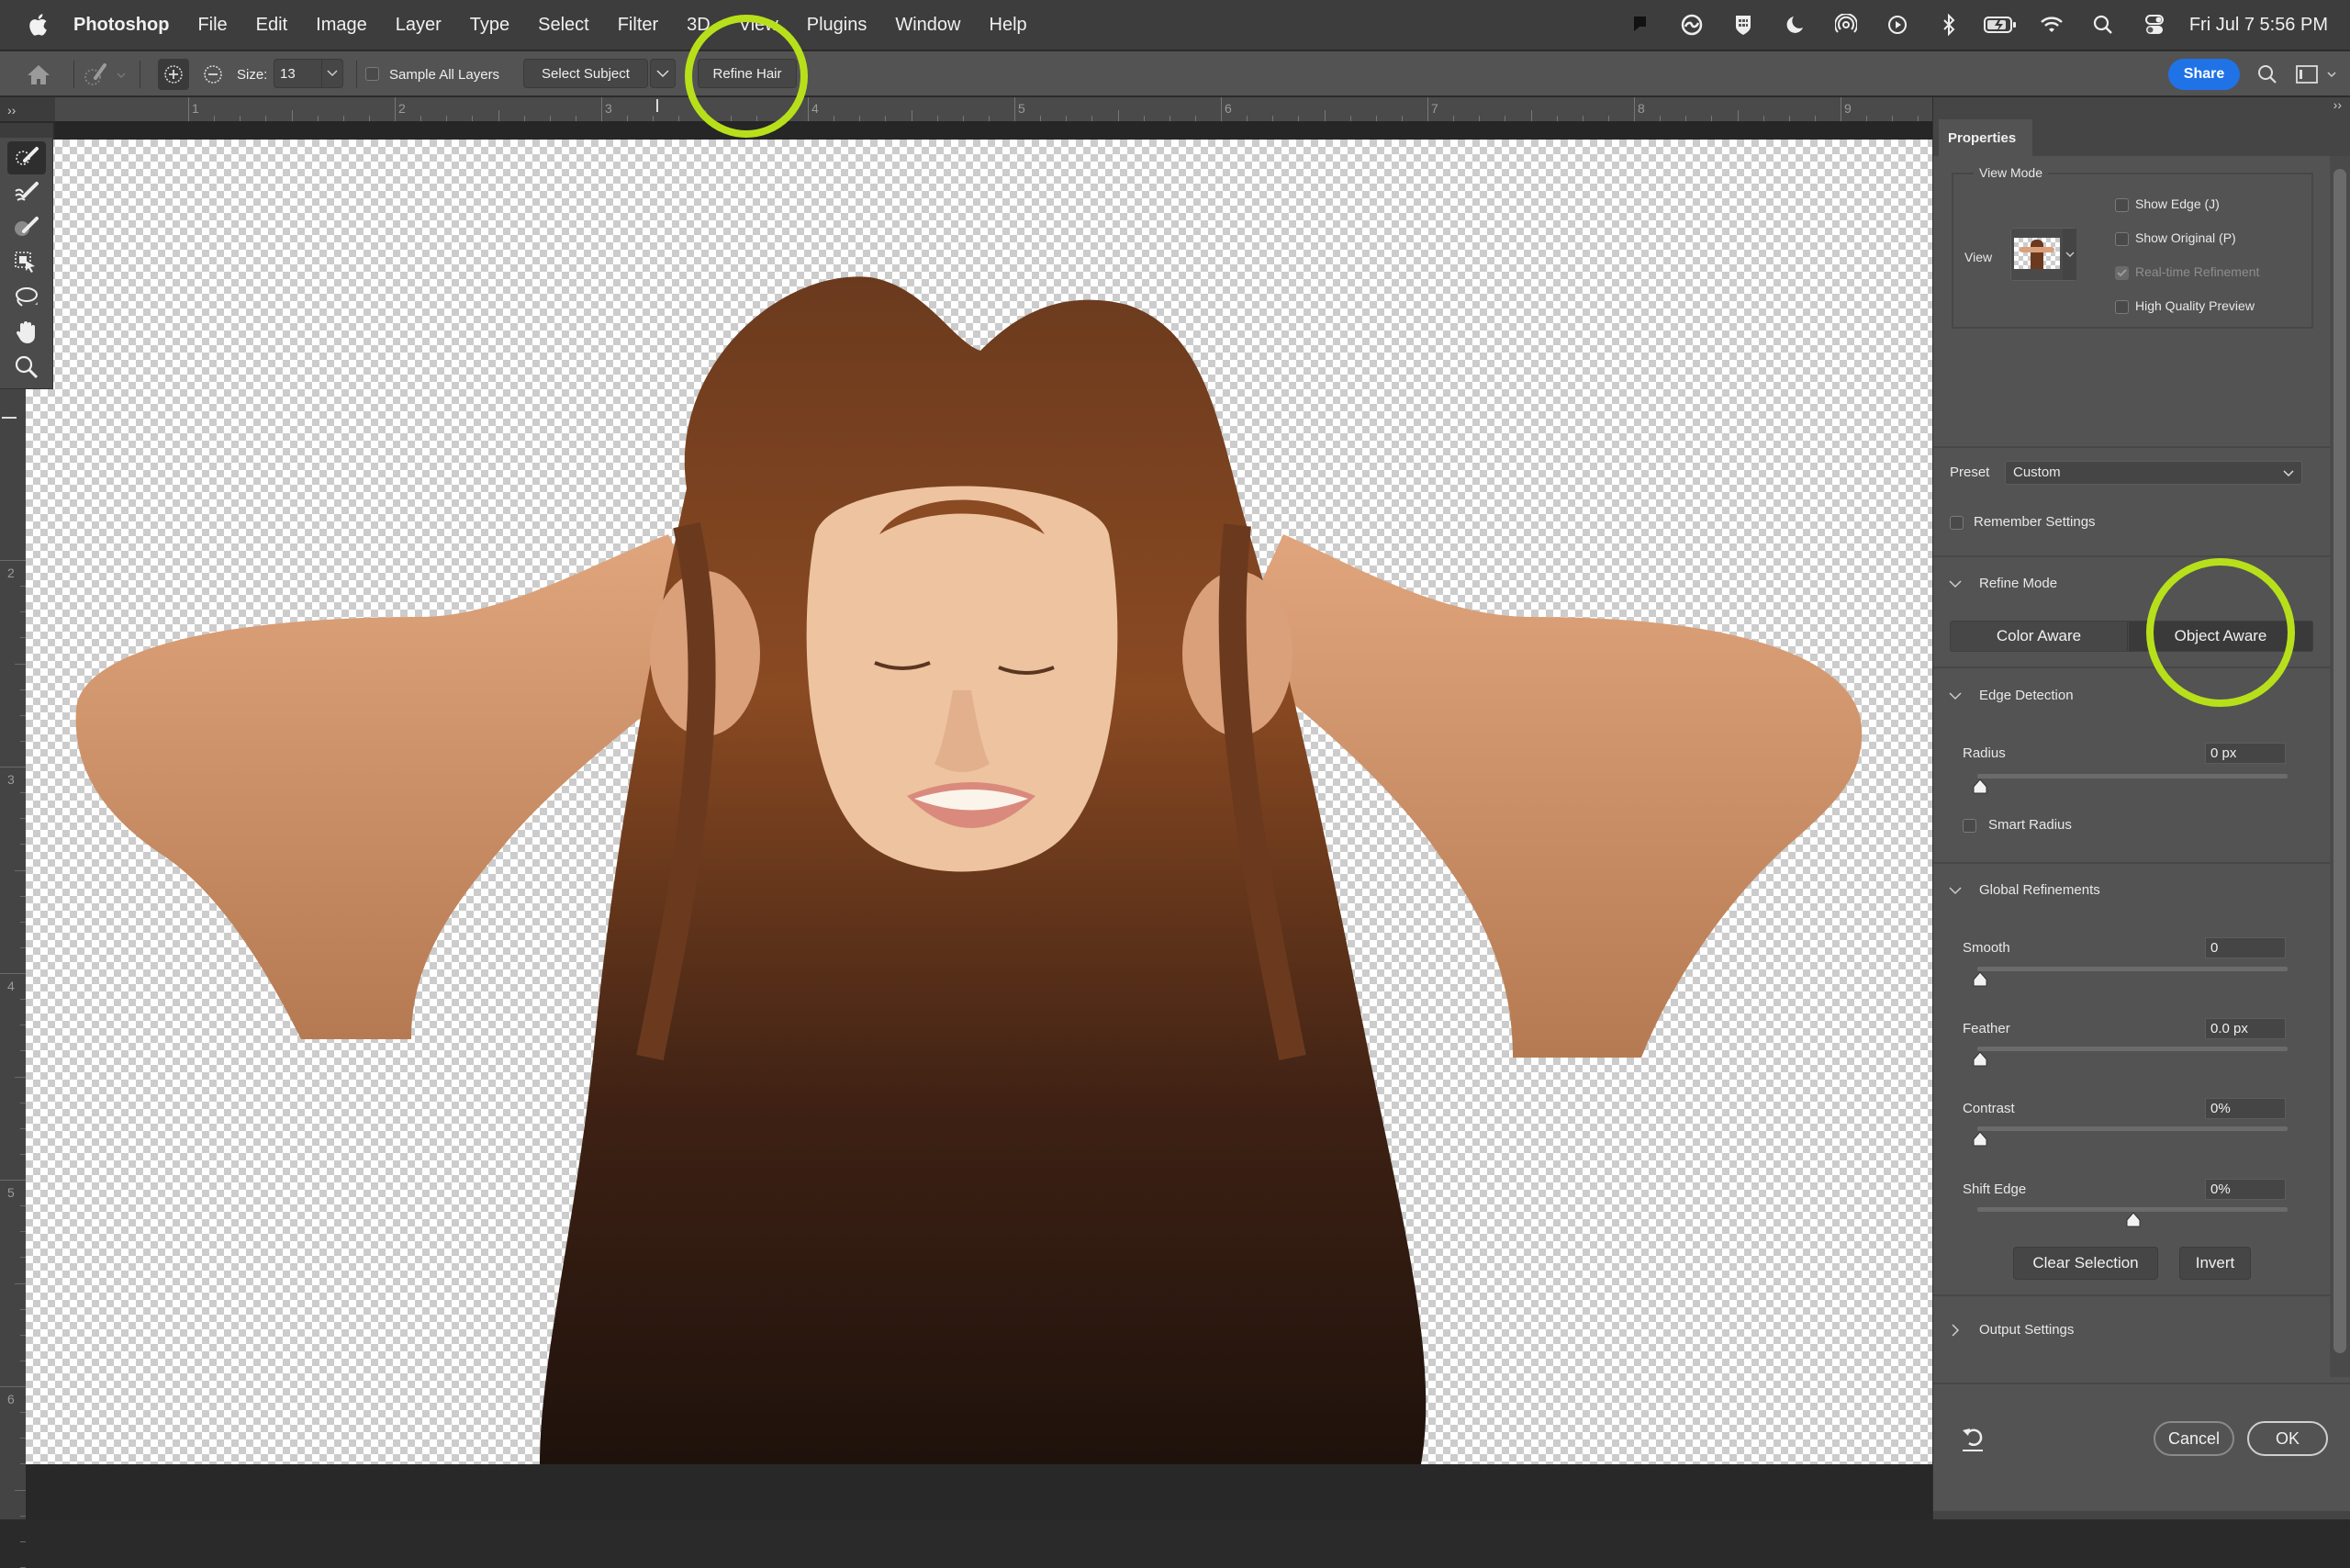  I want to click on radius-slider-thumb, so click(1980, 786).